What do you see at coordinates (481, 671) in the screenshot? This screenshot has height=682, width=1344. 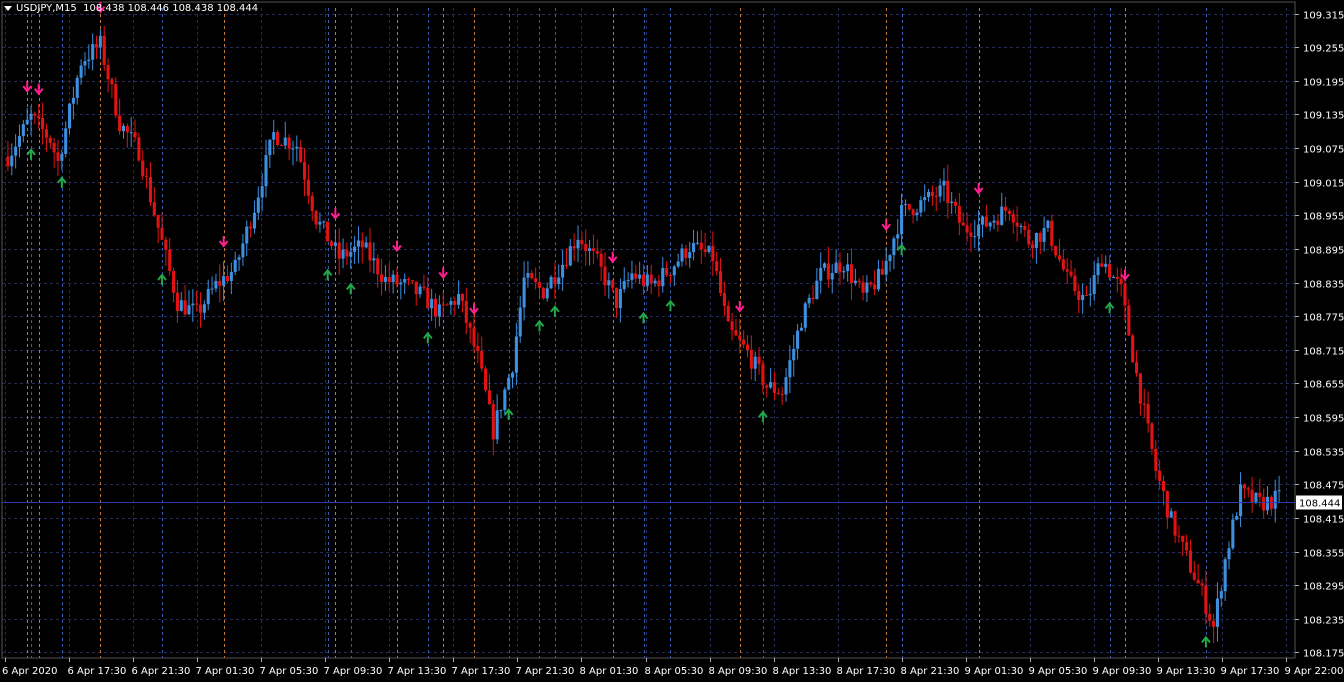 I see `x-tick-label: 7 Apr 17:30` at bounding box center [481, 671].